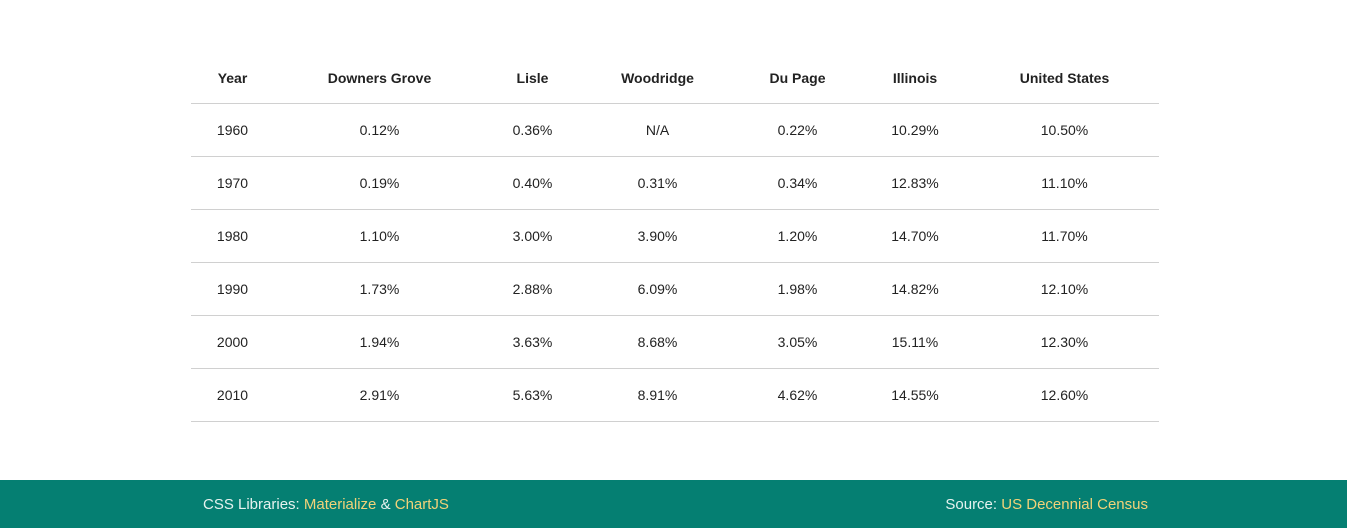  What do you see at coordinates (379, 236) in the screenshot?
I see `cell-downers-grove: 1.10%` at bounding box center [379, 236].